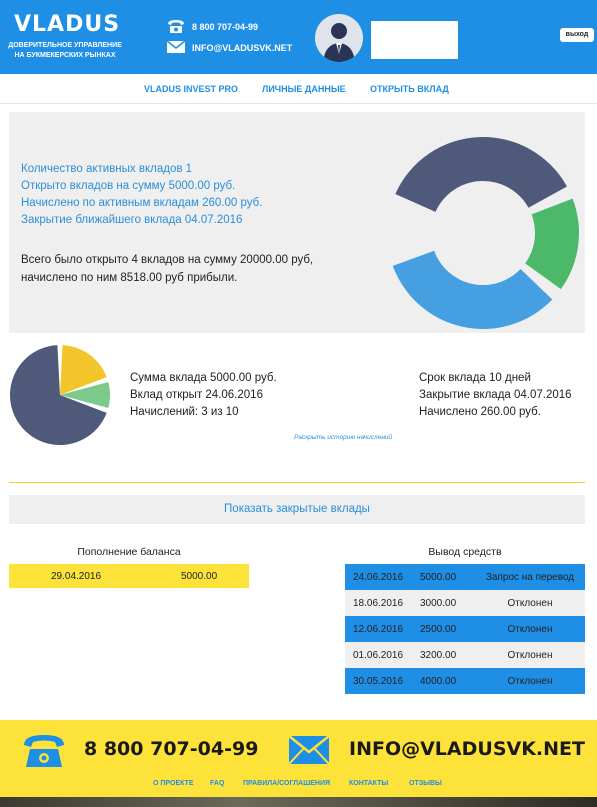 This screenshot has height=807, width=597. Describe the element at coordinates (409, 89) in the screenshot. I see `nav-open-deposit: ОТКРЫТЬ ВКЛАД` at that location.